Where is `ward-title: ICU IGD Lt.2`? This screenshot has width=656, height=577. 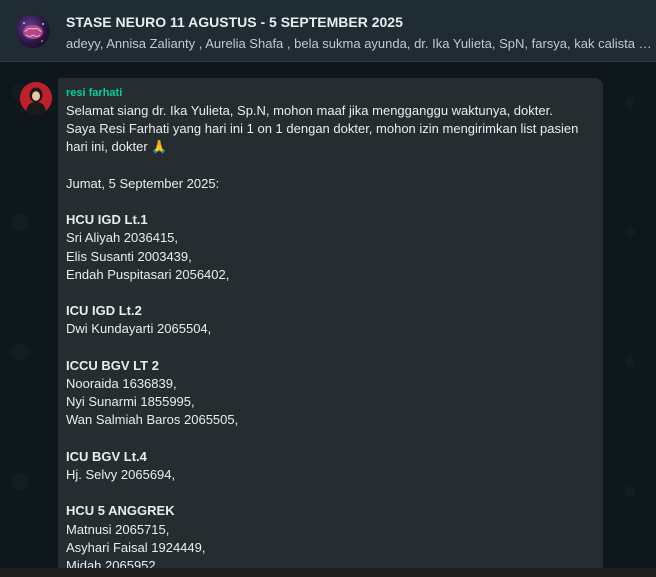 ward-title: ICU IGD Lt.2 is located at coordinates (104, 311).